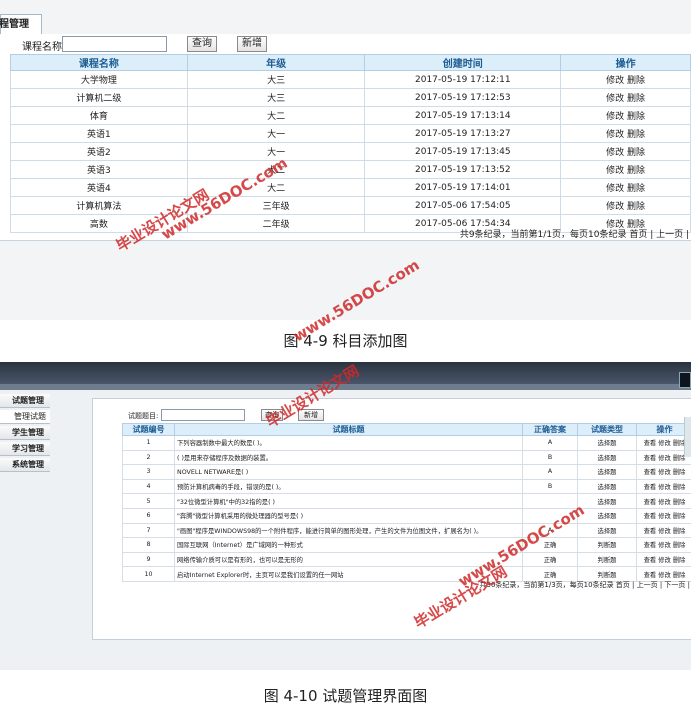 The width and height of the screenshot is (691, 717). I want to click on sidebar-item: 系统管理, so click(25, 465).